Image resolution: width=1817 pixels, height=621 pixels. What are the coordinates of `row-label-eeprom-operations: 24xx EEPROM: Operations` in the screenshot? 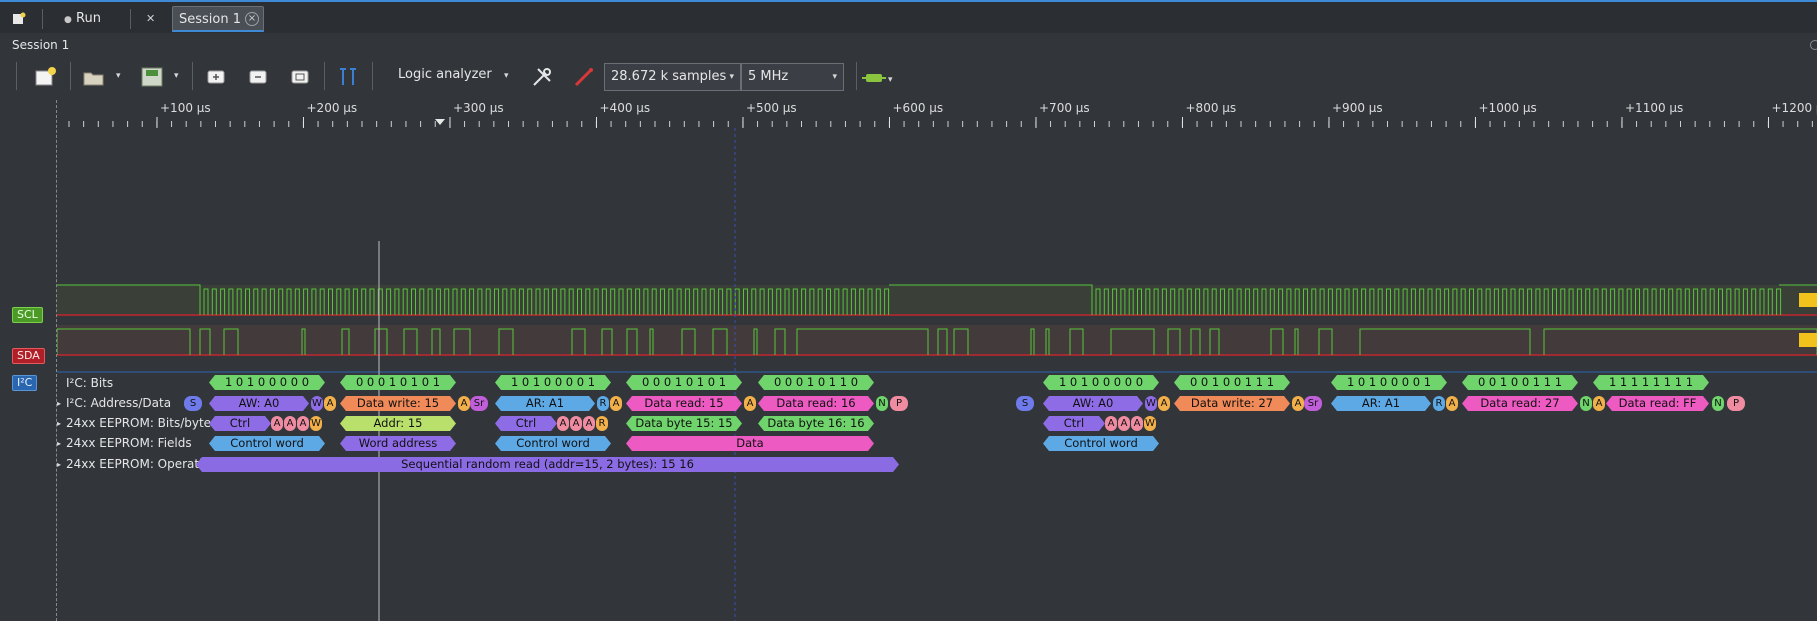 It's located at (145, 464).